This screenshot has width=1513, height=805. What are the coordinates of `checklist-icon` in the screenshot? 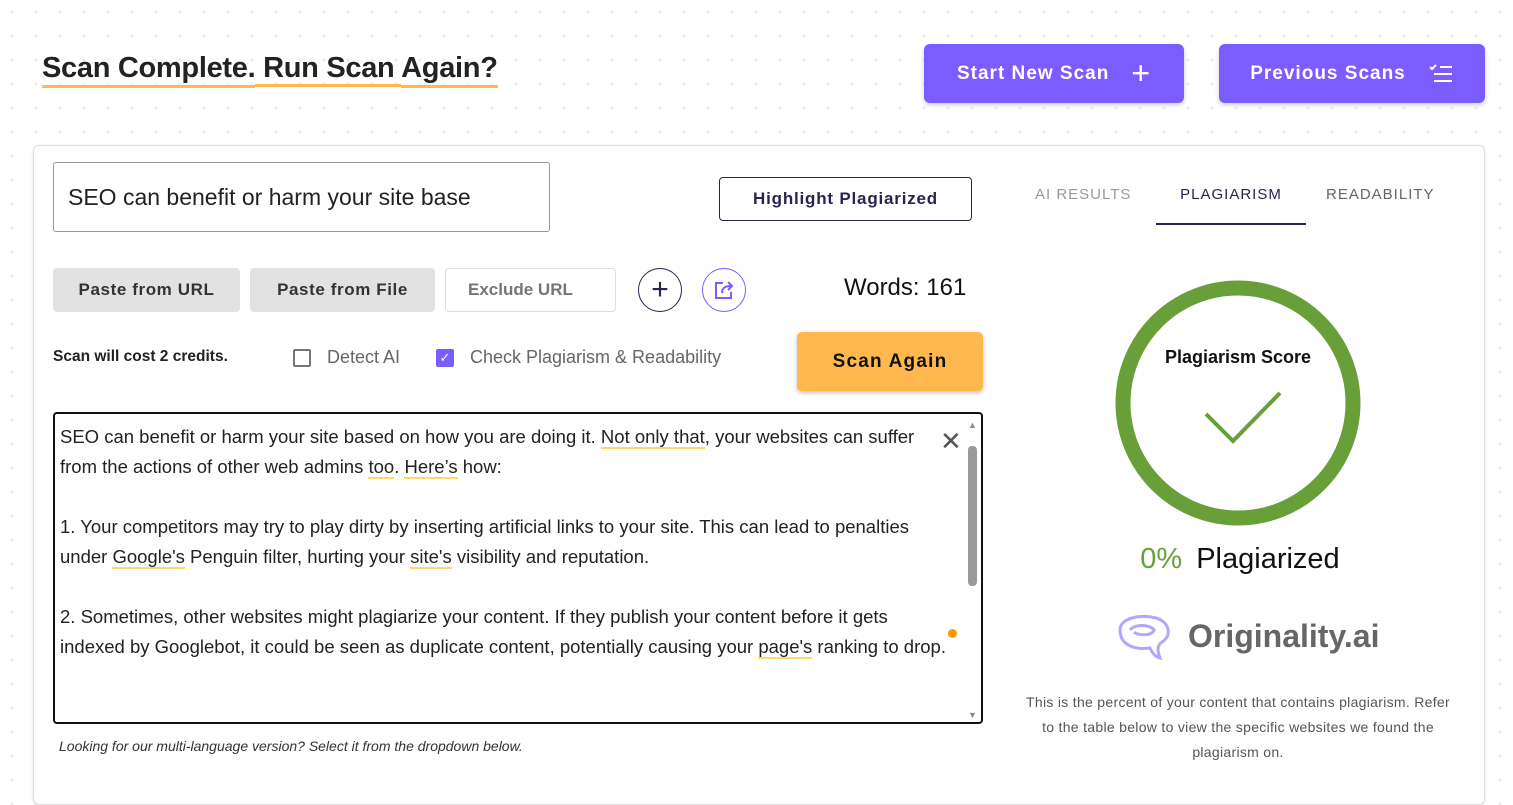 It's located at (1440, 72).